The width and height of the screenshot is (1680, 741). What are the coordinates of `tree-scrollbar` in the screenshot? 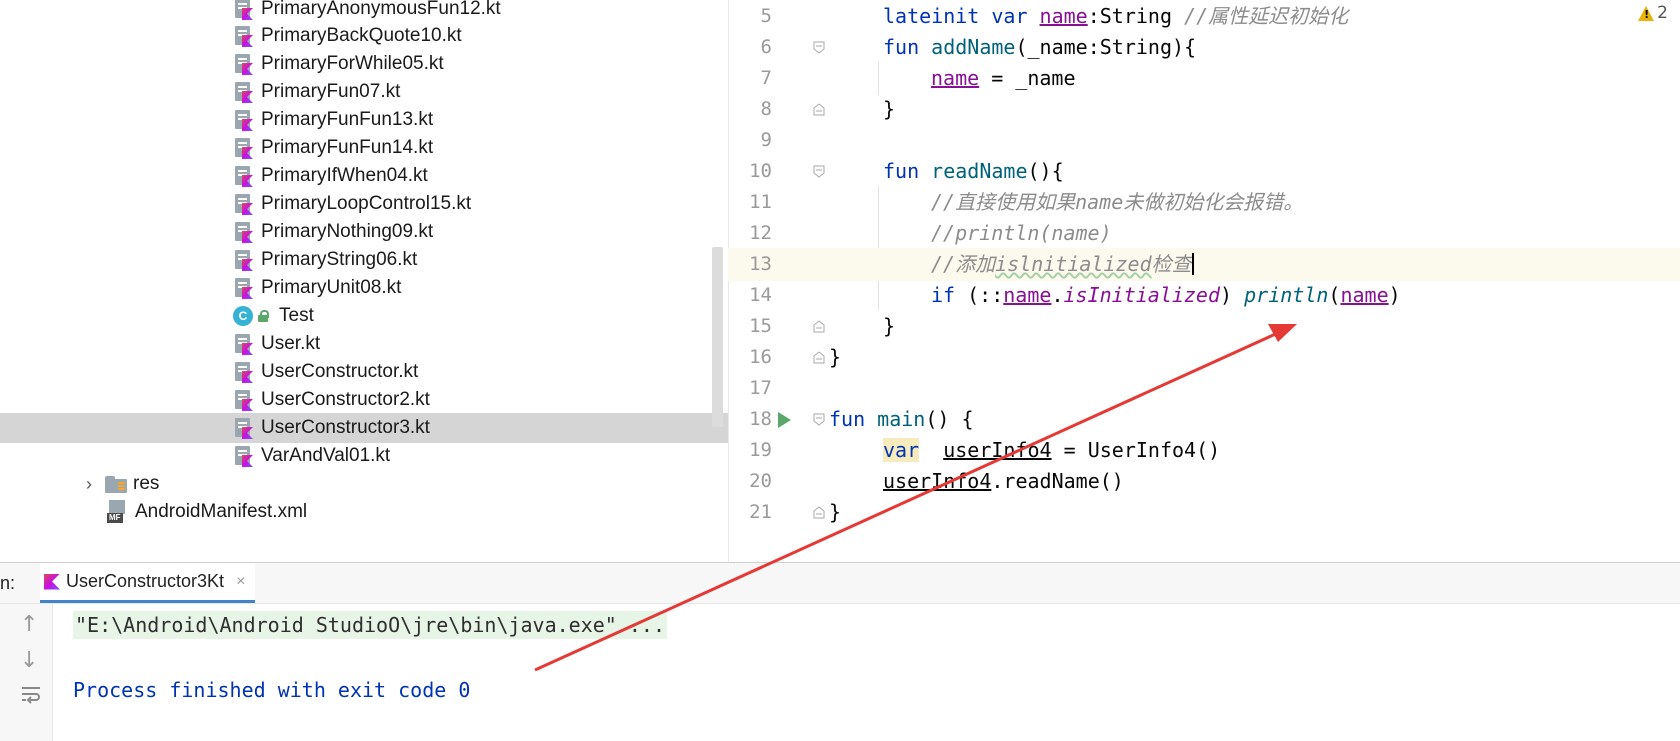 It's located at (717, 337).